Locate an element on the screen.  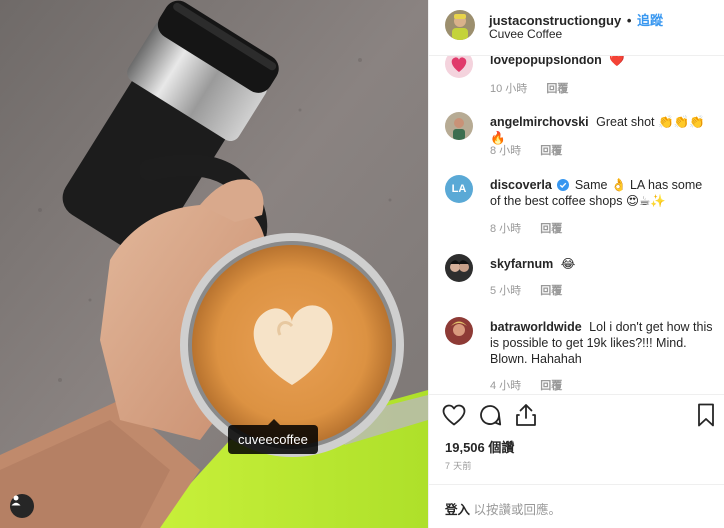
comment-icon is located at coordinates (490, 417).